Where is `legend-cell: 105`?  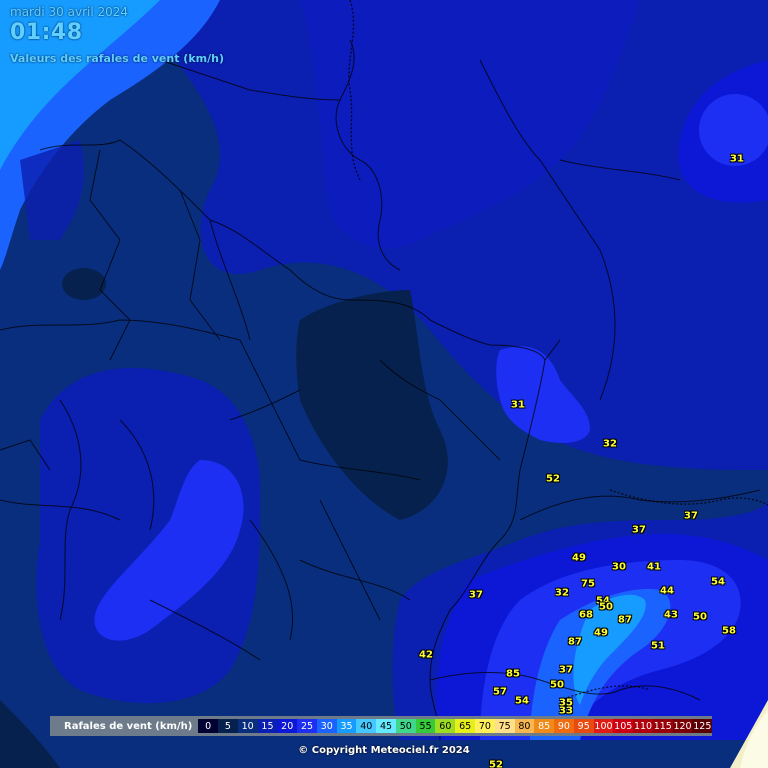
legend-cell: 105 is located at coordinates (623, 726).